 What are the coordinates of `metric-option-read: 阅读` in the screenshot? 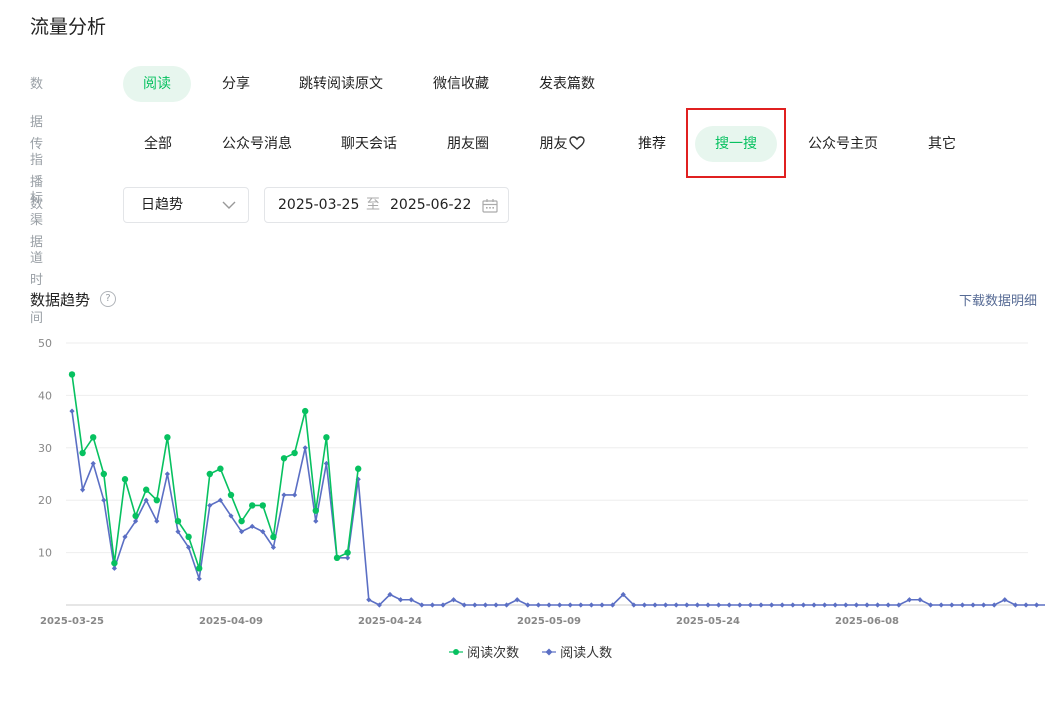 It's located at (157, 84).